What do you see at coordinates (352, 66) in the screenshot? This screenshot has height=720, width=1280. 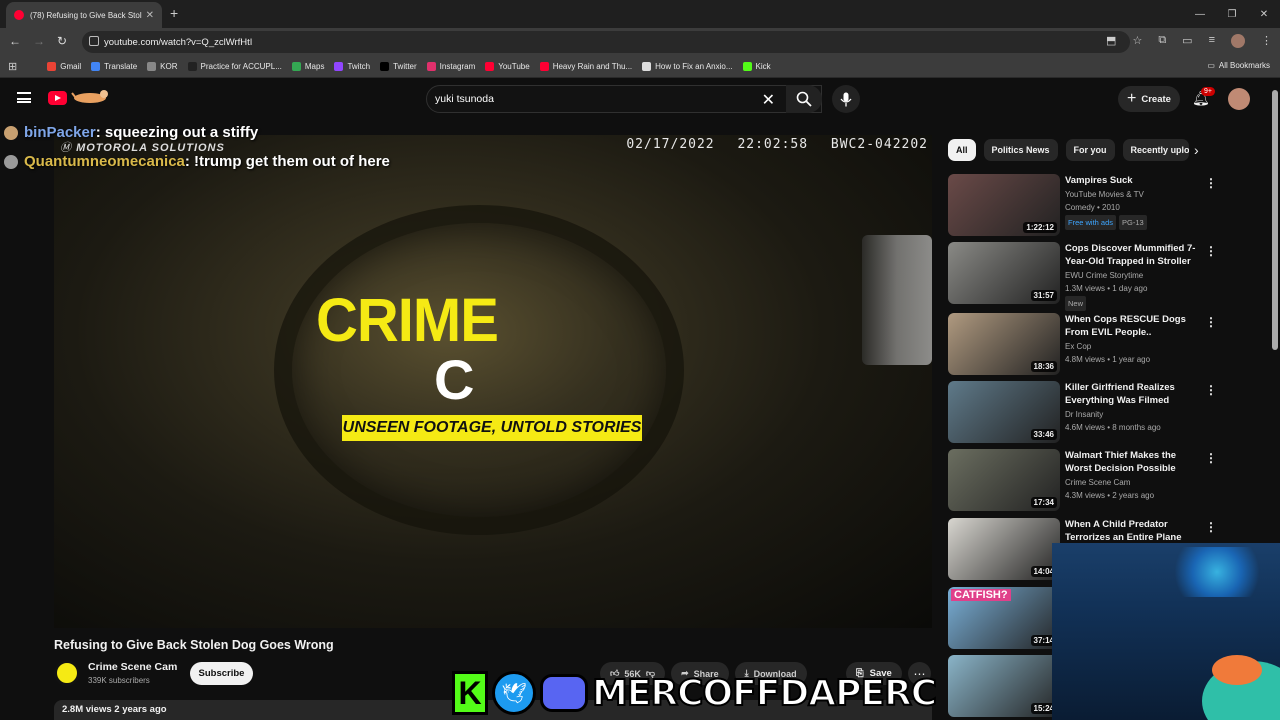 I see `bookmark-item: Twitch` at bounding box center [352, 66].